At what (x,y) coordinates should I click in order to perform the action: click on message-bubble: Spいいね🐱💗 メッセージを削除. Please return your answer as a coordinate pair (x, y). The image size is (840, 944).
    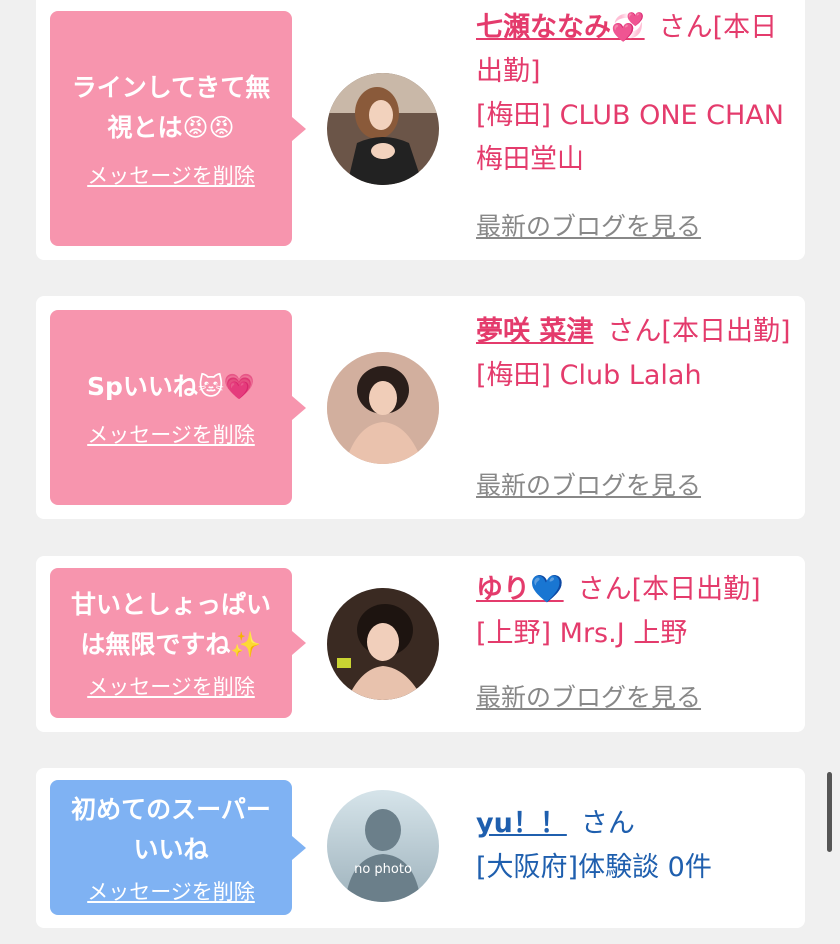
    Looking at the image, I should click on (178, 407).